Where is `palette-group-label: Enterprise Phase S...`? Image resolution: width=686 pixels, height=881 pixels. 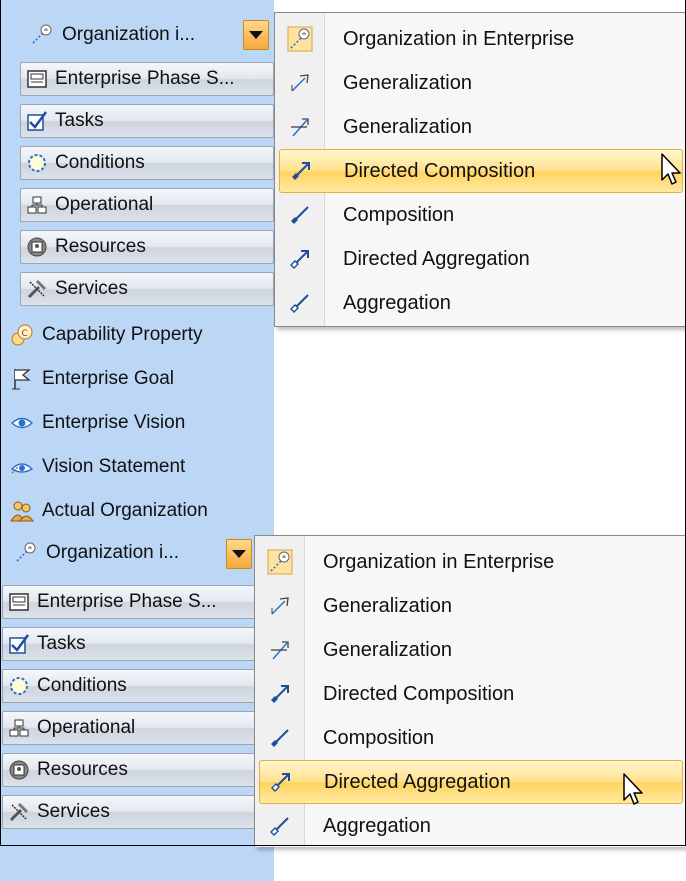
palette-group-label: Enterprise Phase S... is located at coordinates (145, 78).